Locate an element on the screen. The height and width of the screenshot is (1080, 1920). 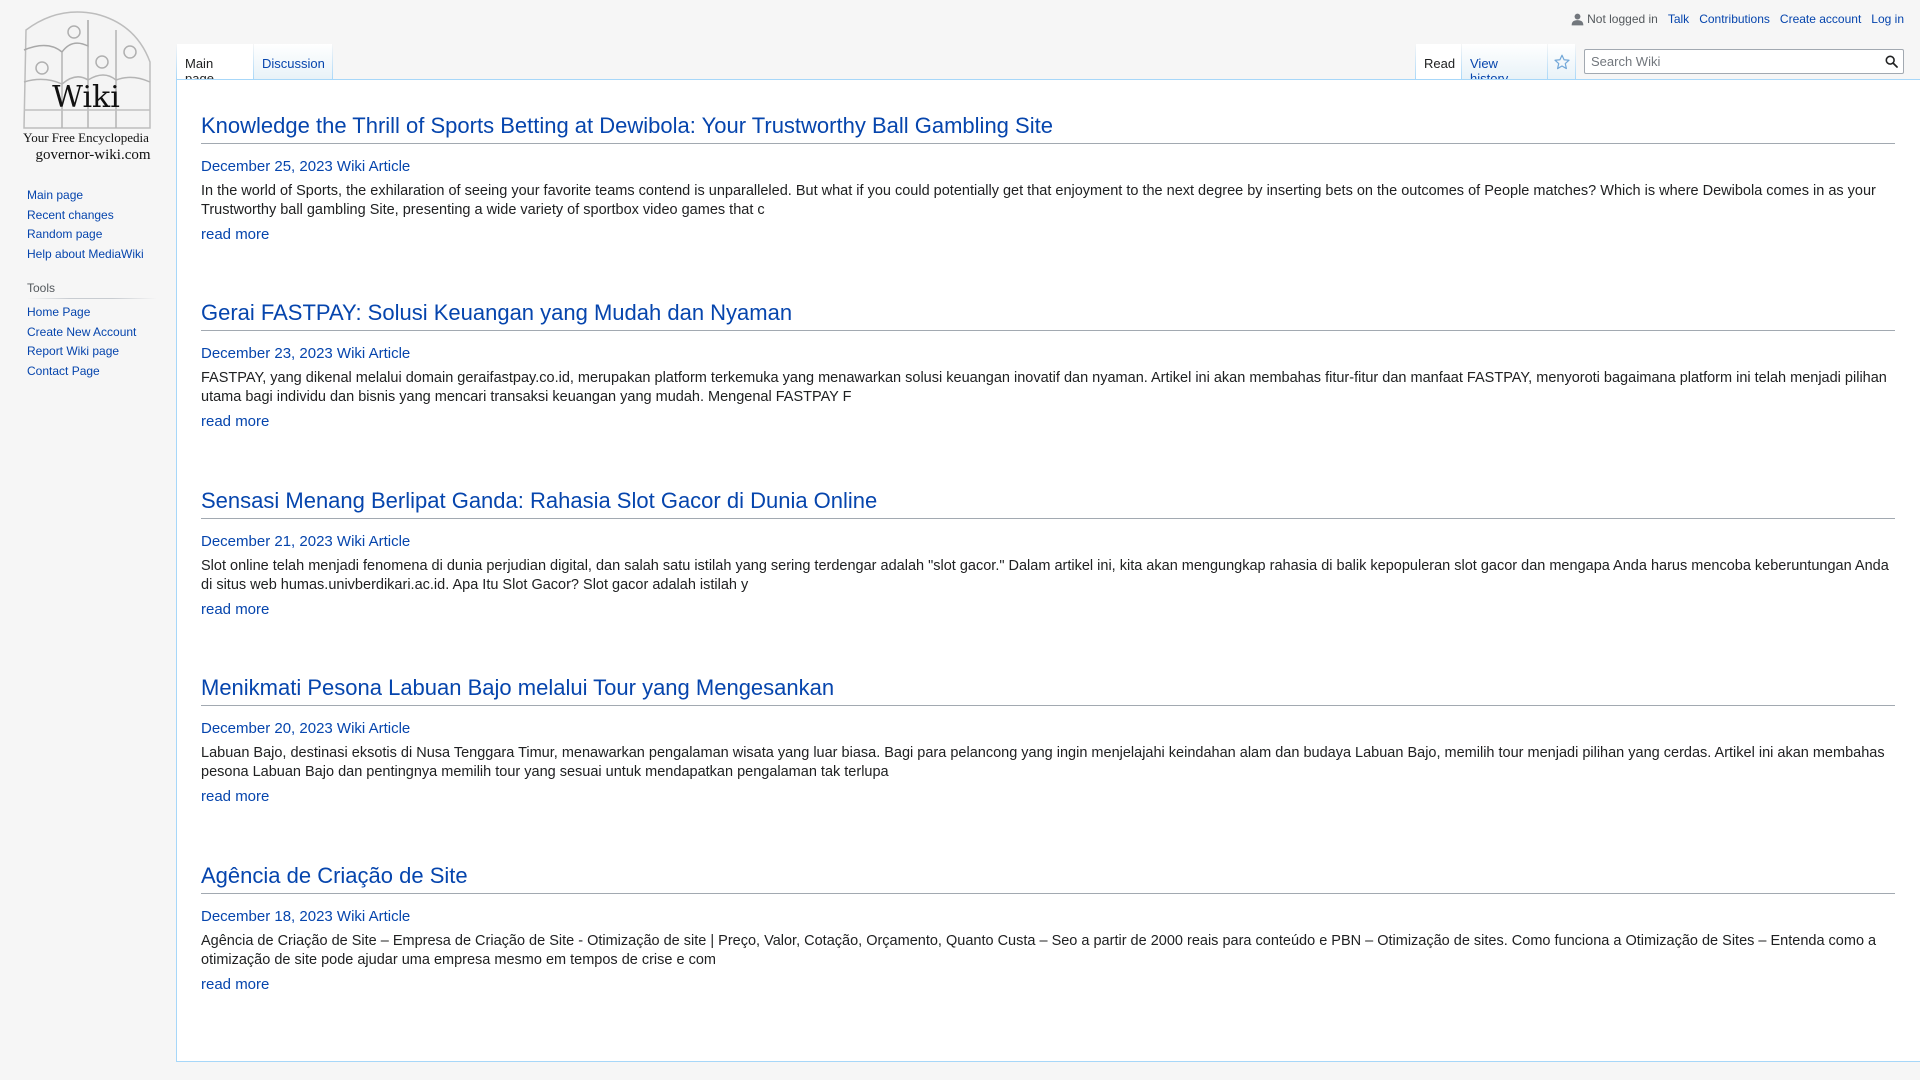
search-box is located at coordinates (1744, 61).